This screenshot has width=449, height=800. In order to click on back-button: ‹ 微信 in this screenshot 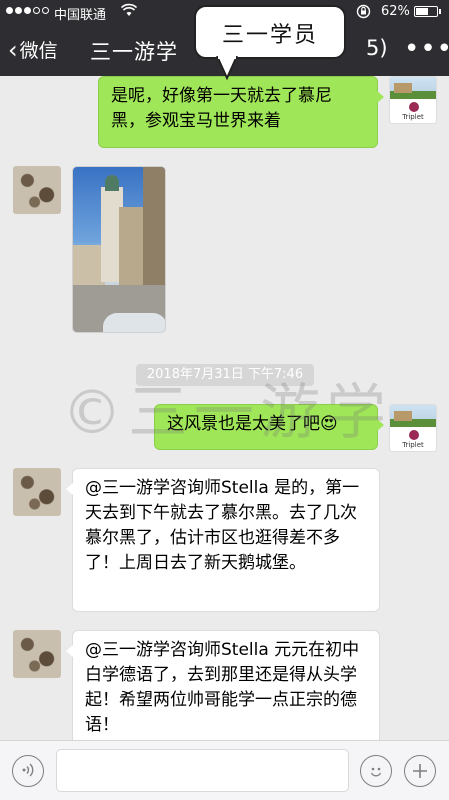, I will do `click(33, 49)`.